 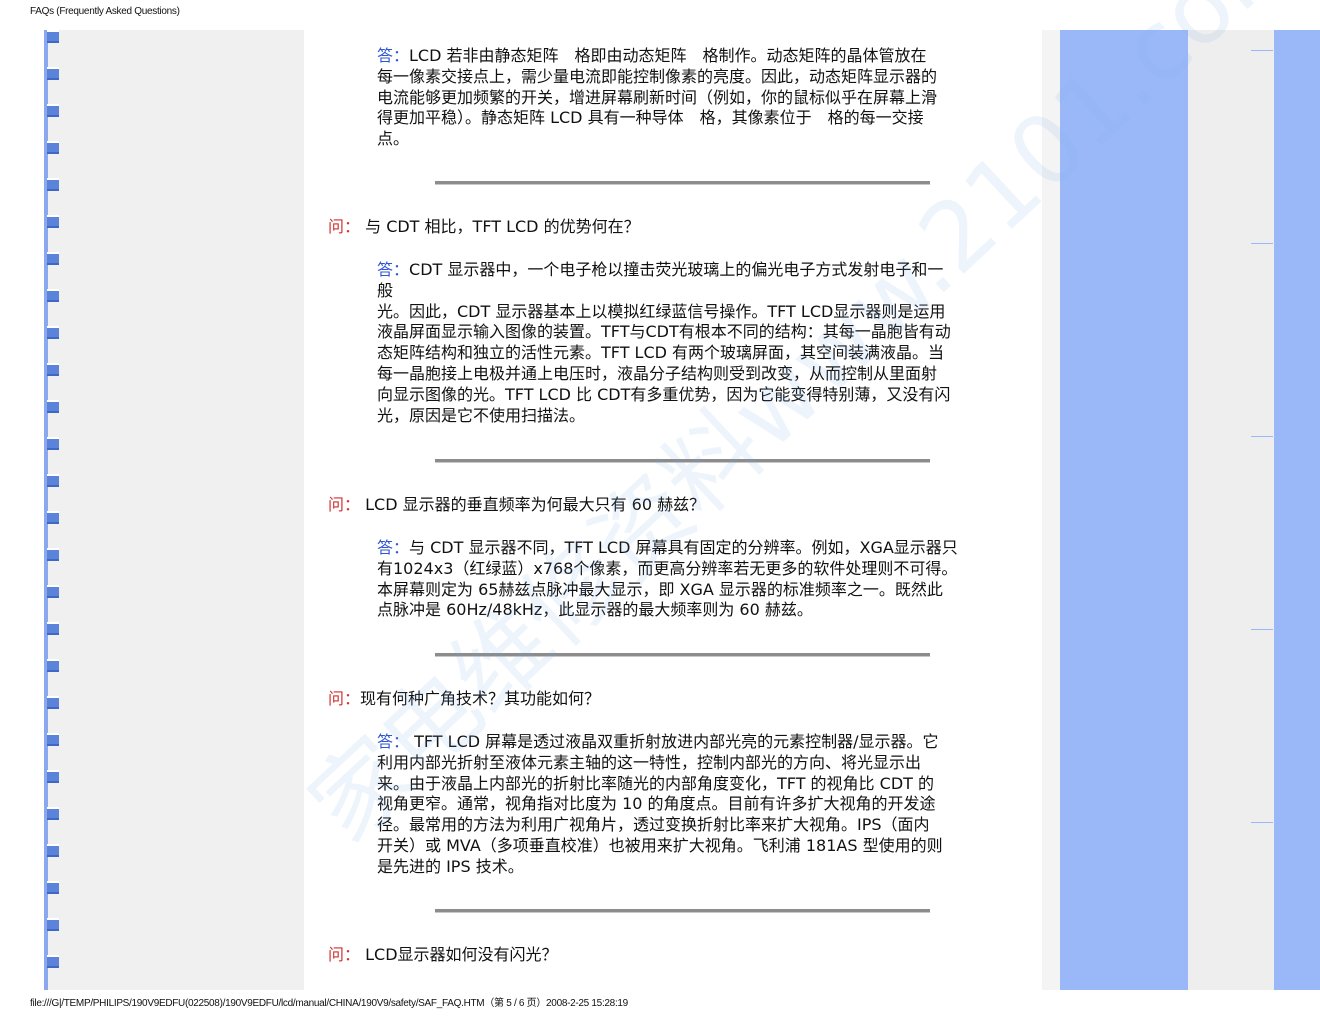 What do you see at coordinates (459, 954) in the screenshot?
I see `question-text: LCD显示器如何没有闪光？` at bounding box center [459, 954].